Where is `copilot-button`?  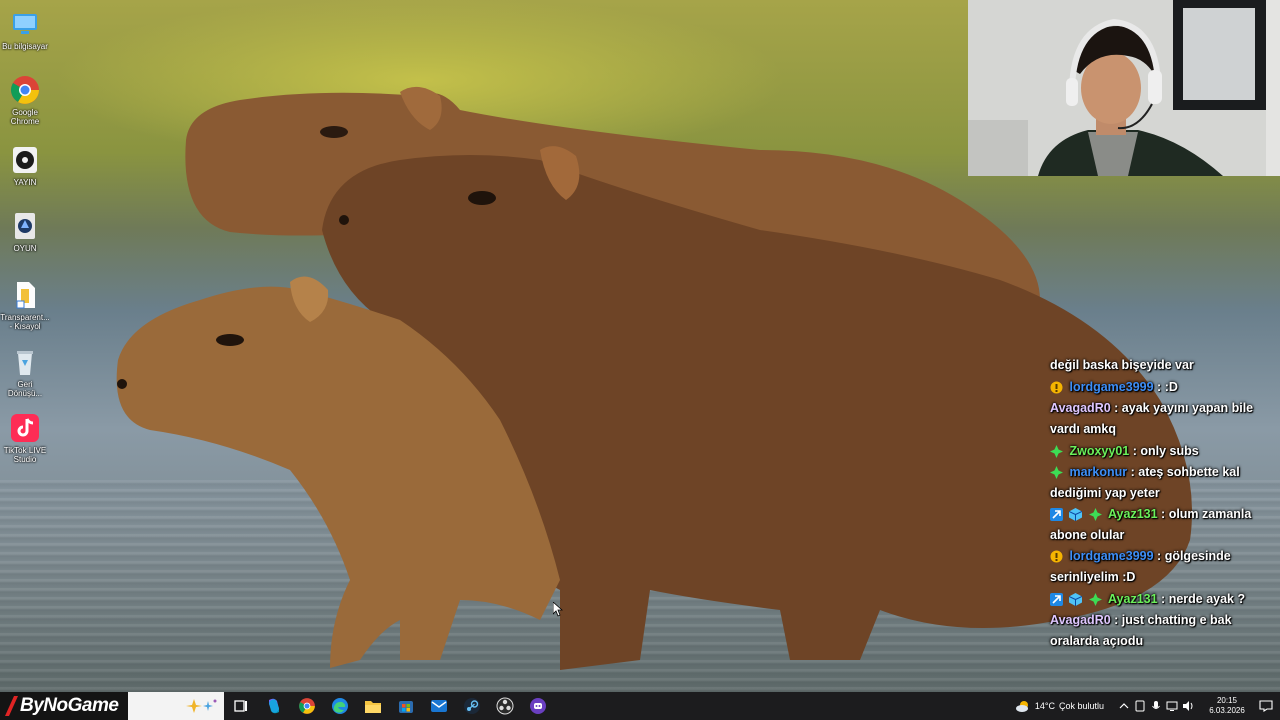 copilot-button is located at coordinates (273, 706).